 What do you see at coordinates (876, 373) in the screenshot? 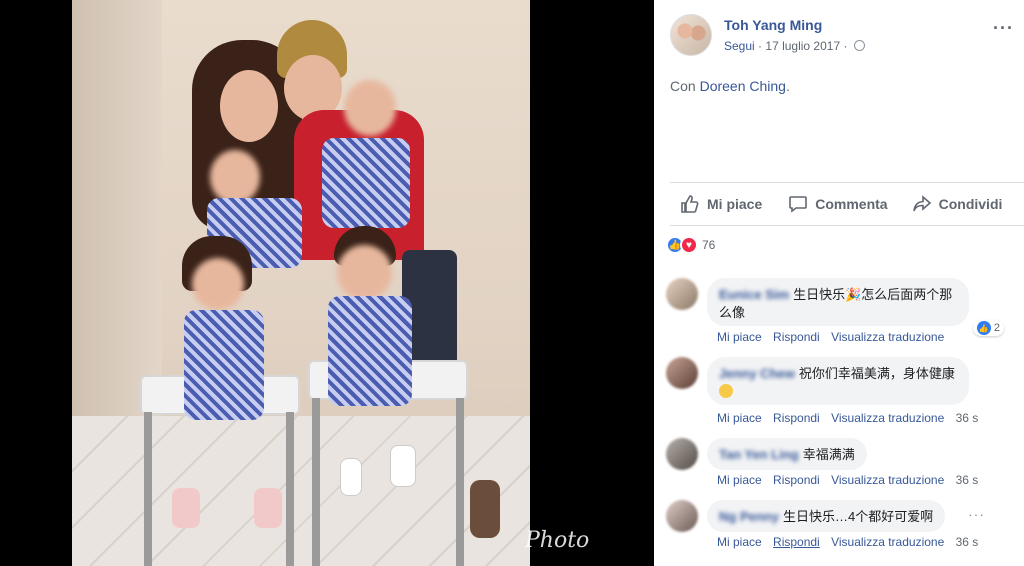
I see `comment-text: 祝你们幸福美满，身体健康` at bounding box center [876, 373].